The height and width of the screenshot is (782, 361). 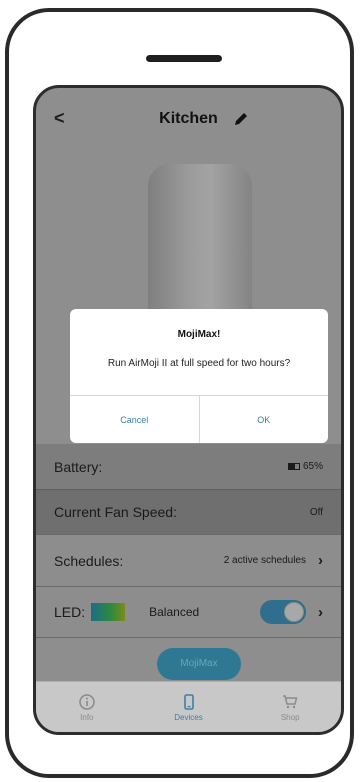 I want to click on battery-icon, so click(x=293, y=466).